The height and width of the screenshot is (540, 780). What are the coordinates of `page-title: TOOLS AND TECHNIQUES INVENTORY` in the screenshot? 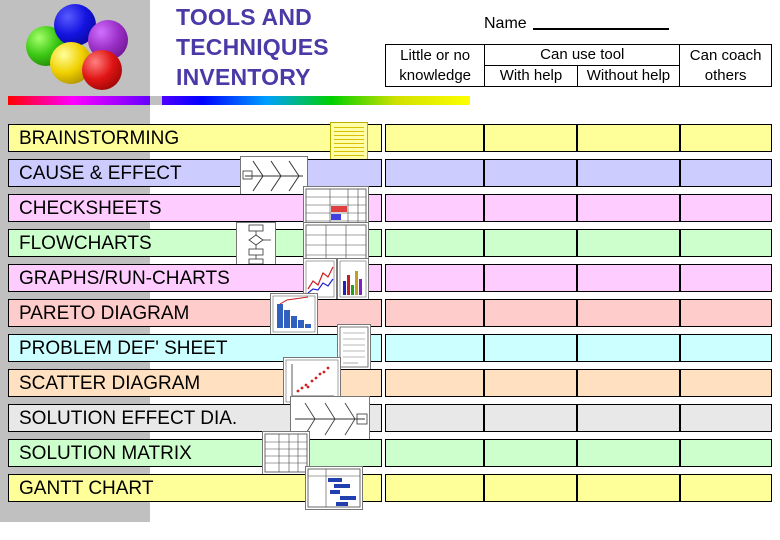 It's located at (271, 47).